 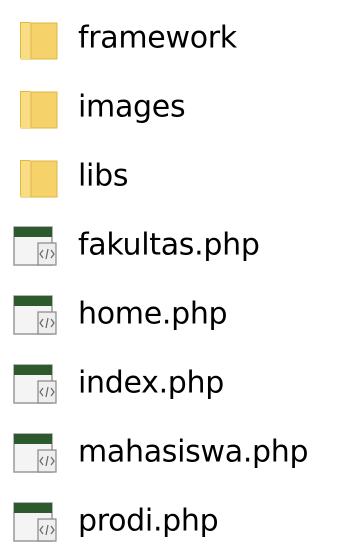 I want to click on file-name: images, so click(x=132, y=106).